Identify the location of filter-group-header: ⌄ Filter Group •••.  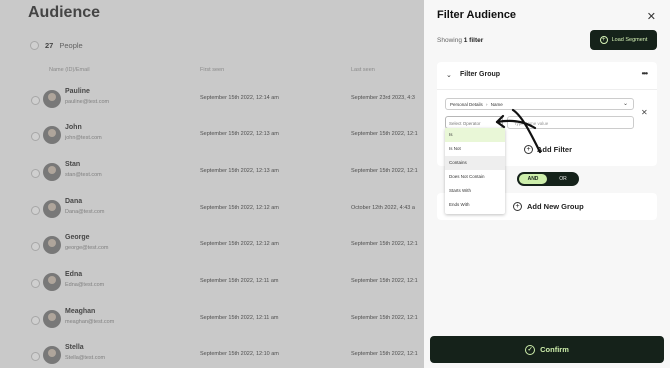
(547, 76).